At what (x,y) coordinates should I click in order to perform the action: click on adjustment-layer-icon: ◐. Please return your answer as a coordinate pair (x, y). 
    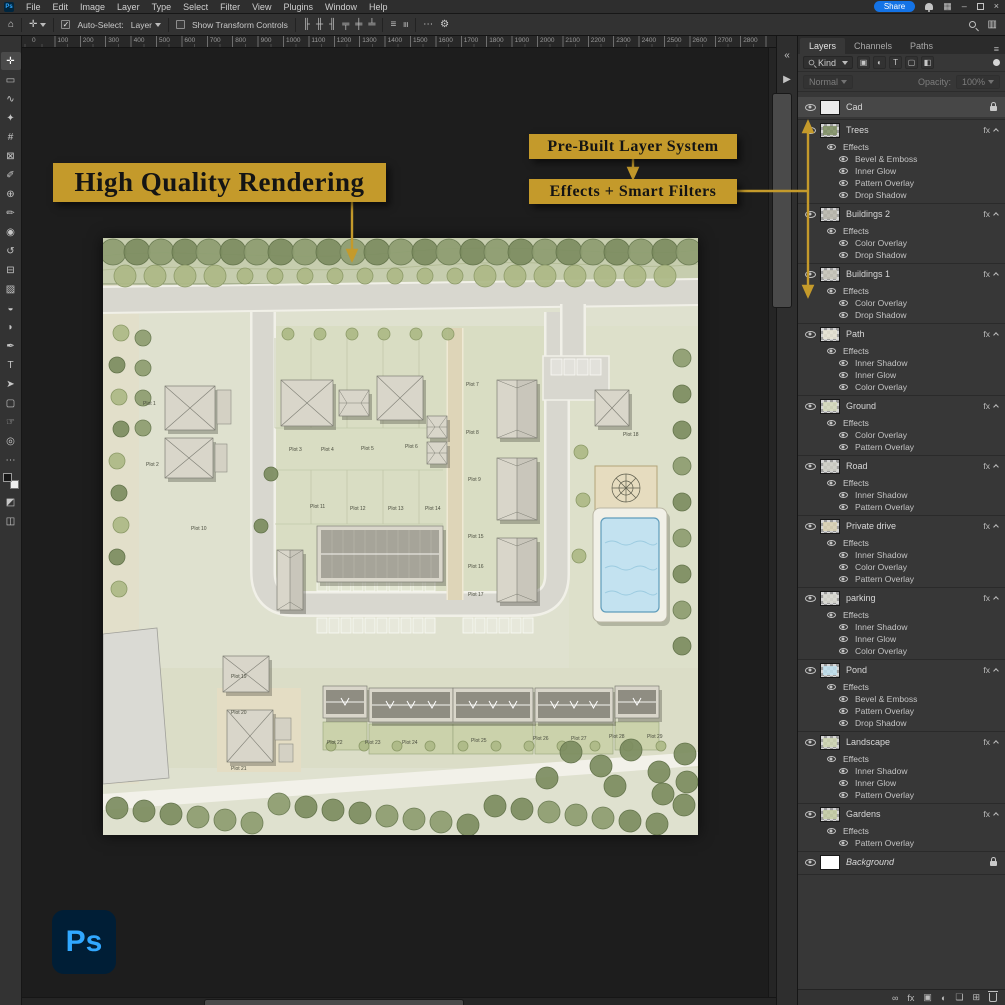
    Looking at the image, I should click on (943, 998).